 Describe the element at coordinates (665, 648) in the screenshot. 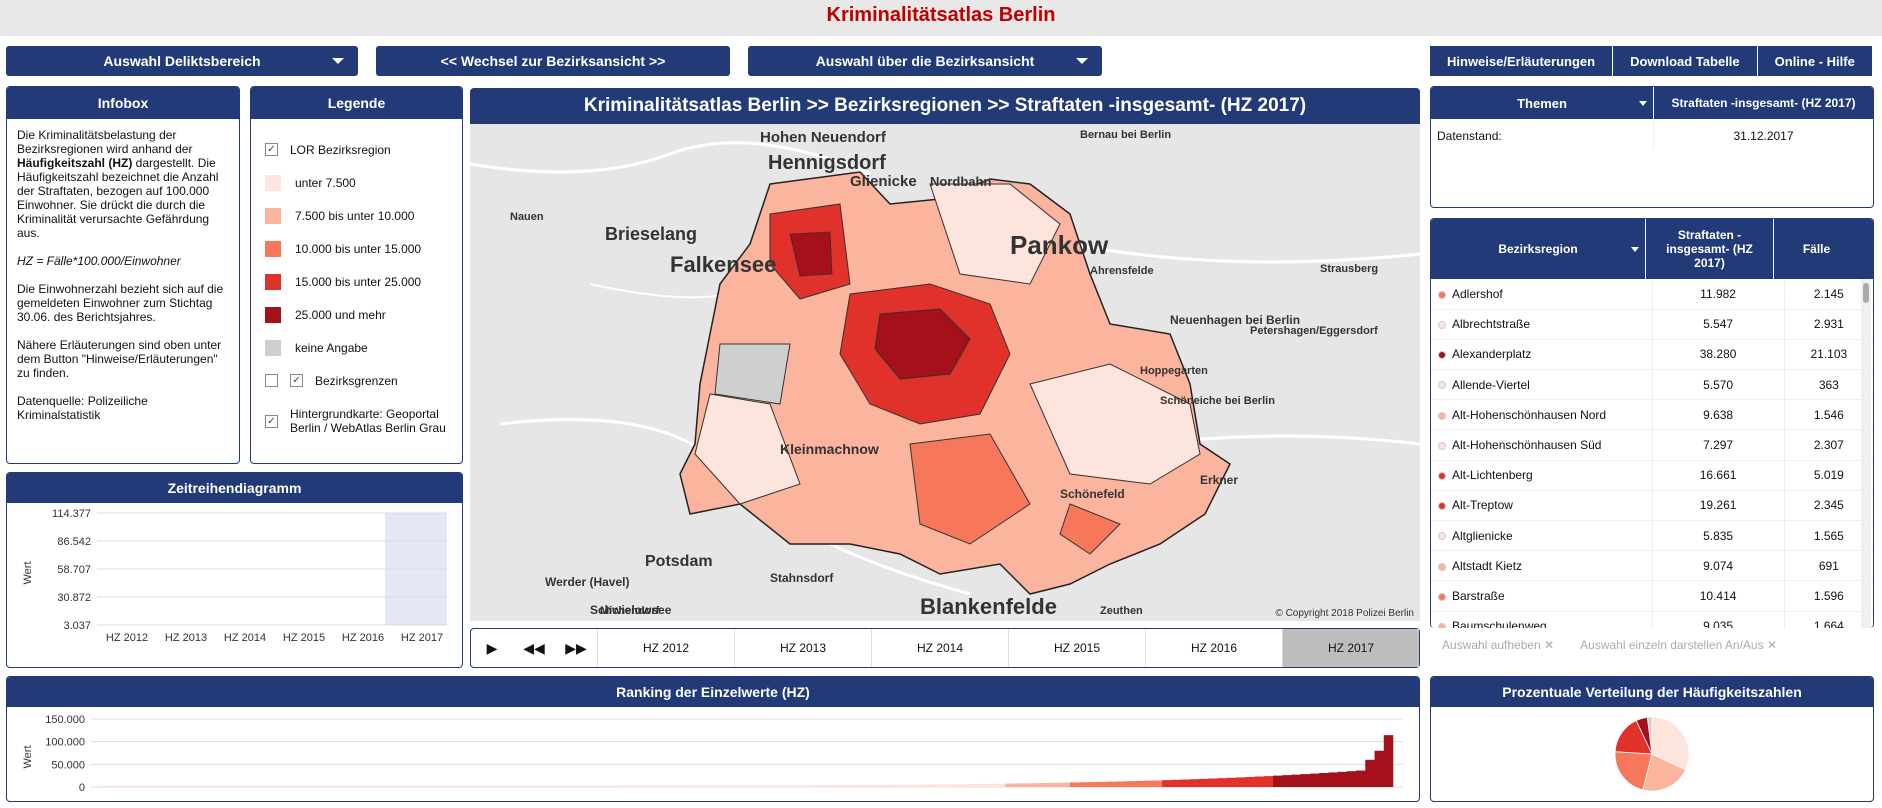

I see `timeline-year: HZ 2012` at that location.